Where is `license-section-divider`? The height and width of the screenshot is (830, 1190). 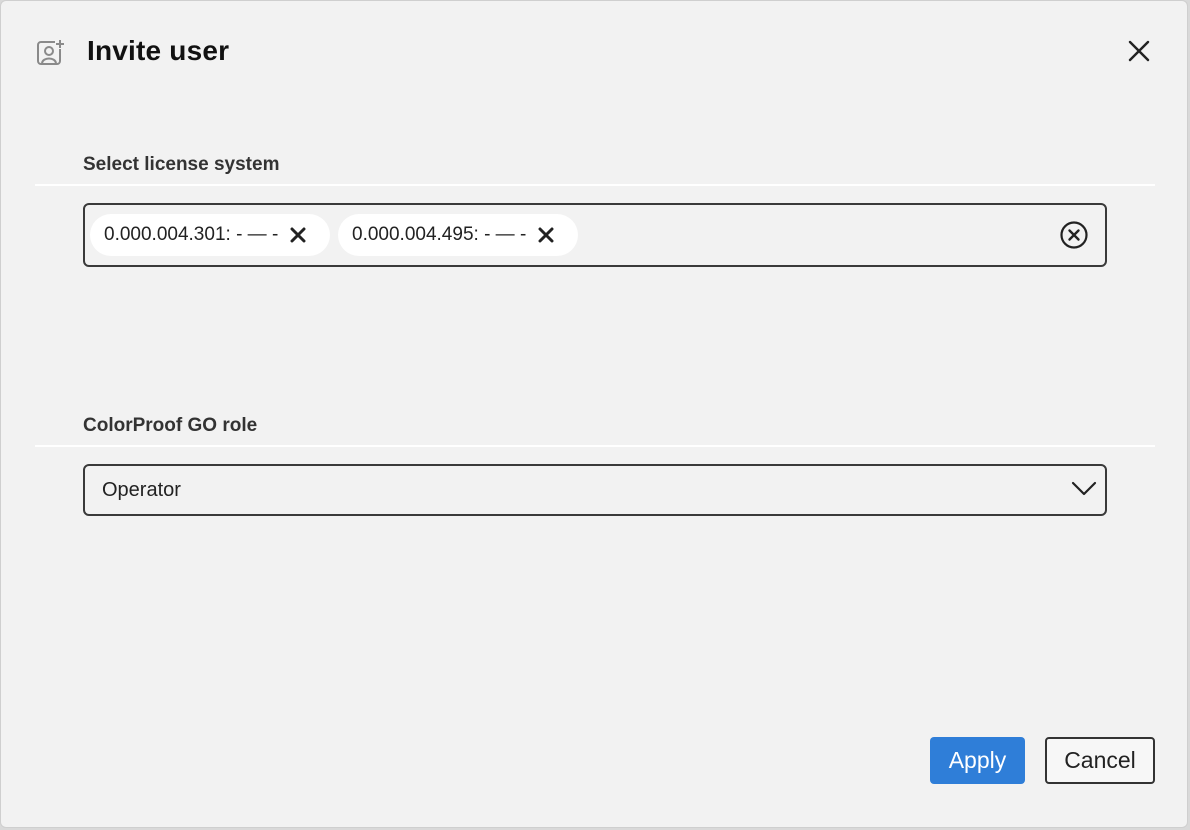 license-section-divider is located at coordinates (595, 185).